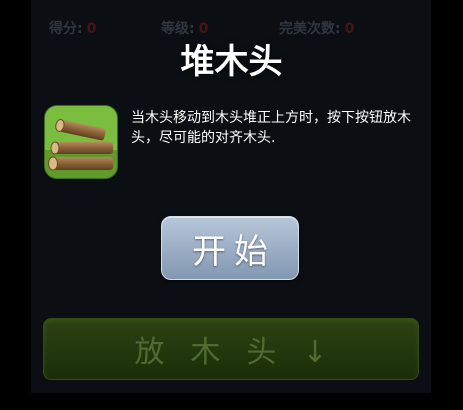 This screenshot has width=463, height=410. What do you see at coordinates (271, 128) in the screenshot?
I see `instructions-text: 当木头移动到木头堆正上方时，按下按钮放木头，尽可能的对齐木头.` at bounding box center [271, 128].